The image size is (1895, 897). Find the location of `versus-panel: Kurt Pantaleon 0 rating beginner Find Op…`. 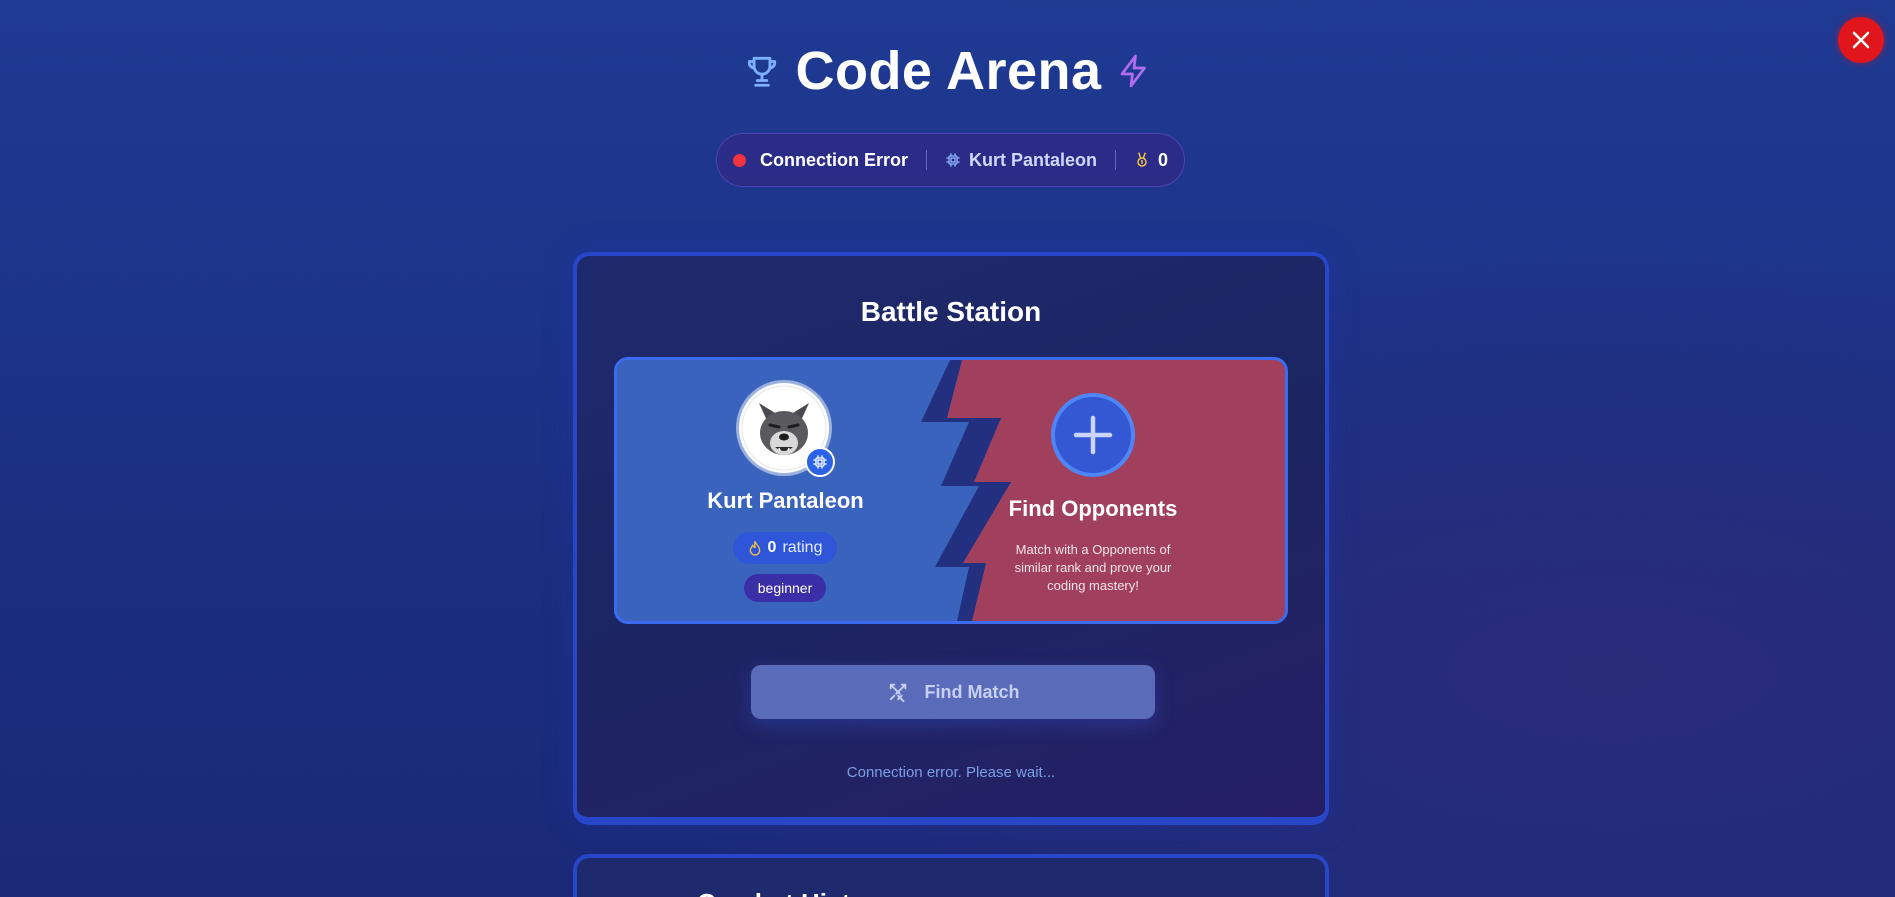

versus-panel: Kurt Pantaleon 0 rating beginner Find Op… is located at coordinates (951, 490).